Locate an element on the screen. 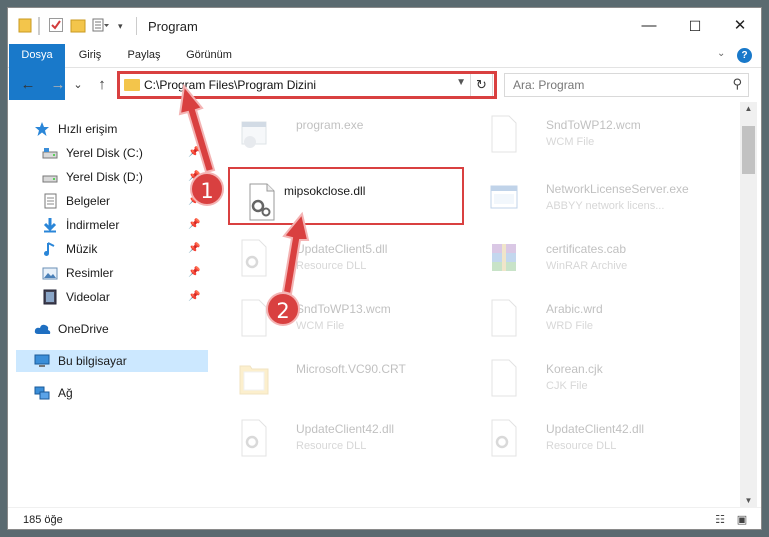  nav-item-network: Ağ is located at coordinates (119, 393).